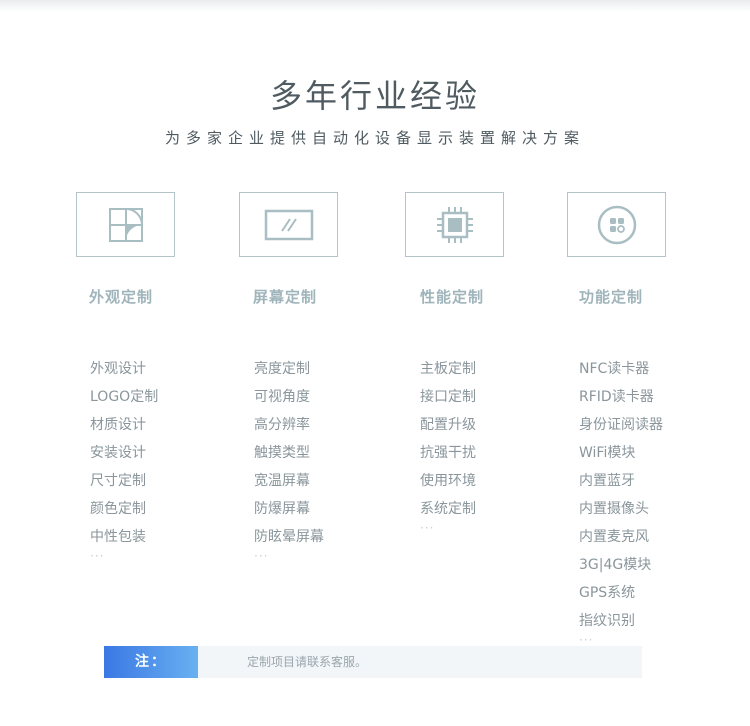  I want to click on feature-list: 亮度定制 可视角度 高分辨率 触摸类型 宽温屏幕 防爆屏幕 防眩晕屏幕 ···, so click(316, 459).